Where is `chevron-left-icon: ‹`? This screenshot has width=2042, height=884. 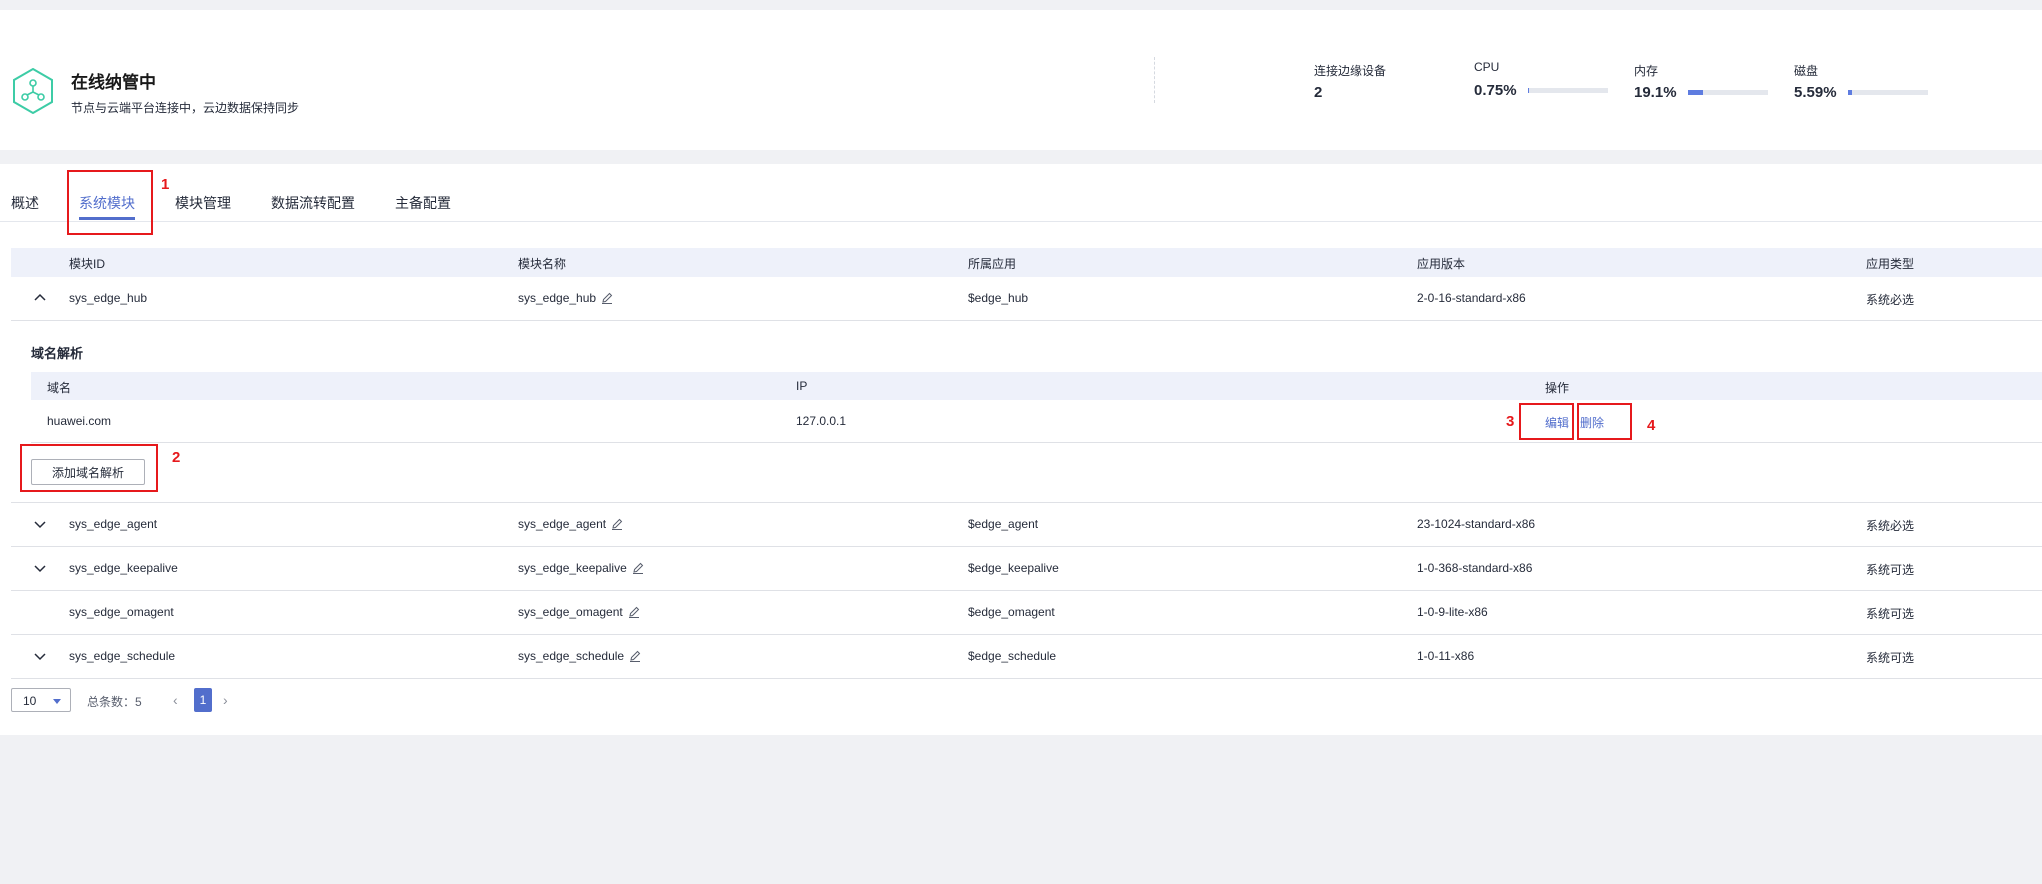 chevron-left-icon: ‹ is located at coordinates (175, 700).